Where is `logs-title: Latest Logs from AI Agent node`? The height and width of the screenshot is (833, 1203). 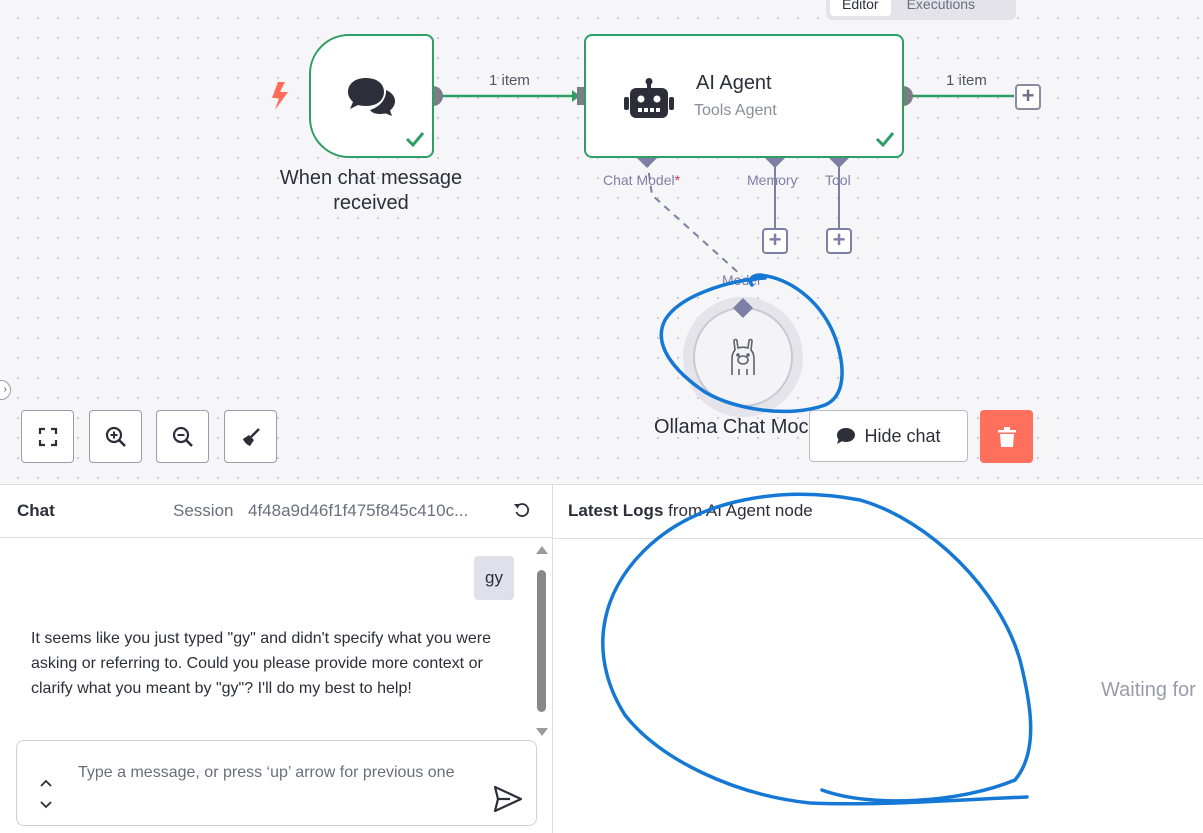
logs-title: Latest Logs from AI Agent node is located at coordinates (690, 510).